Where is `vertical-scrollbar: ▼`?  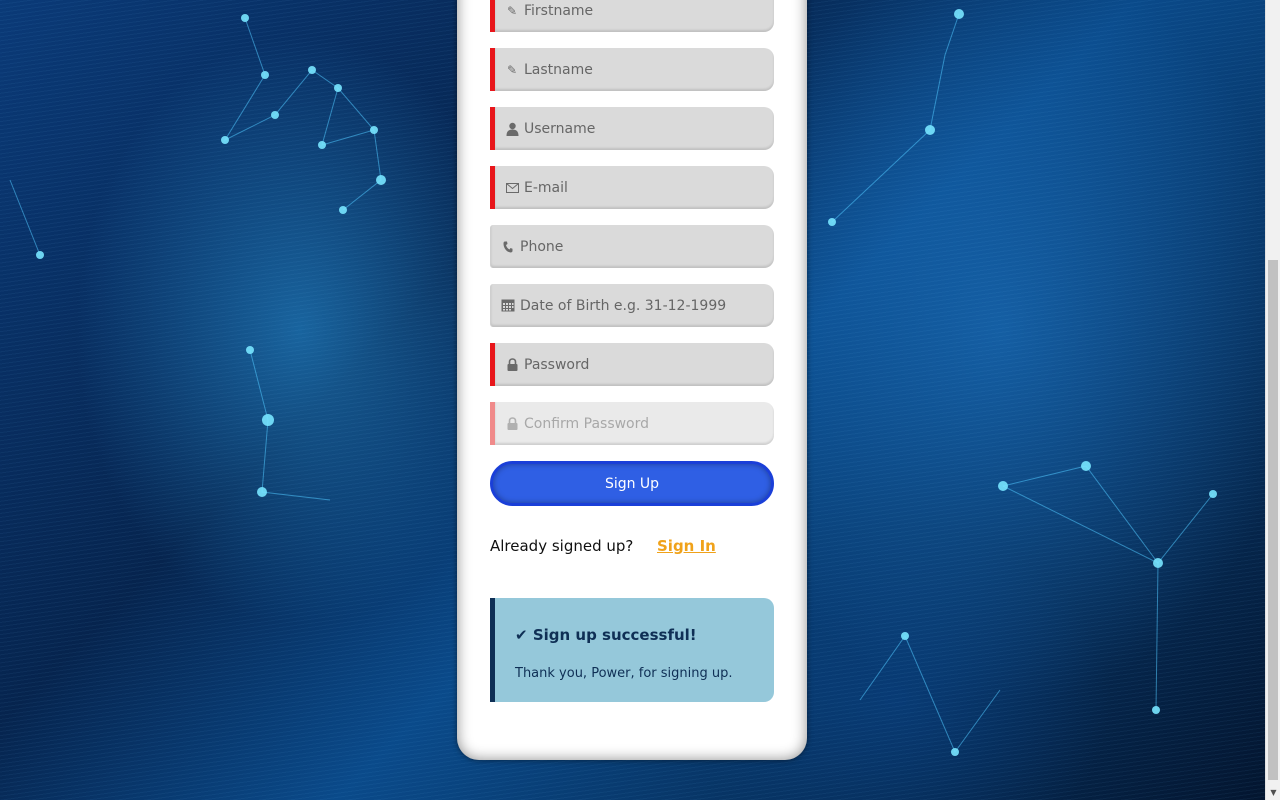
vertical-scrollbar: ▼ is located at coordinates (1272, 400).